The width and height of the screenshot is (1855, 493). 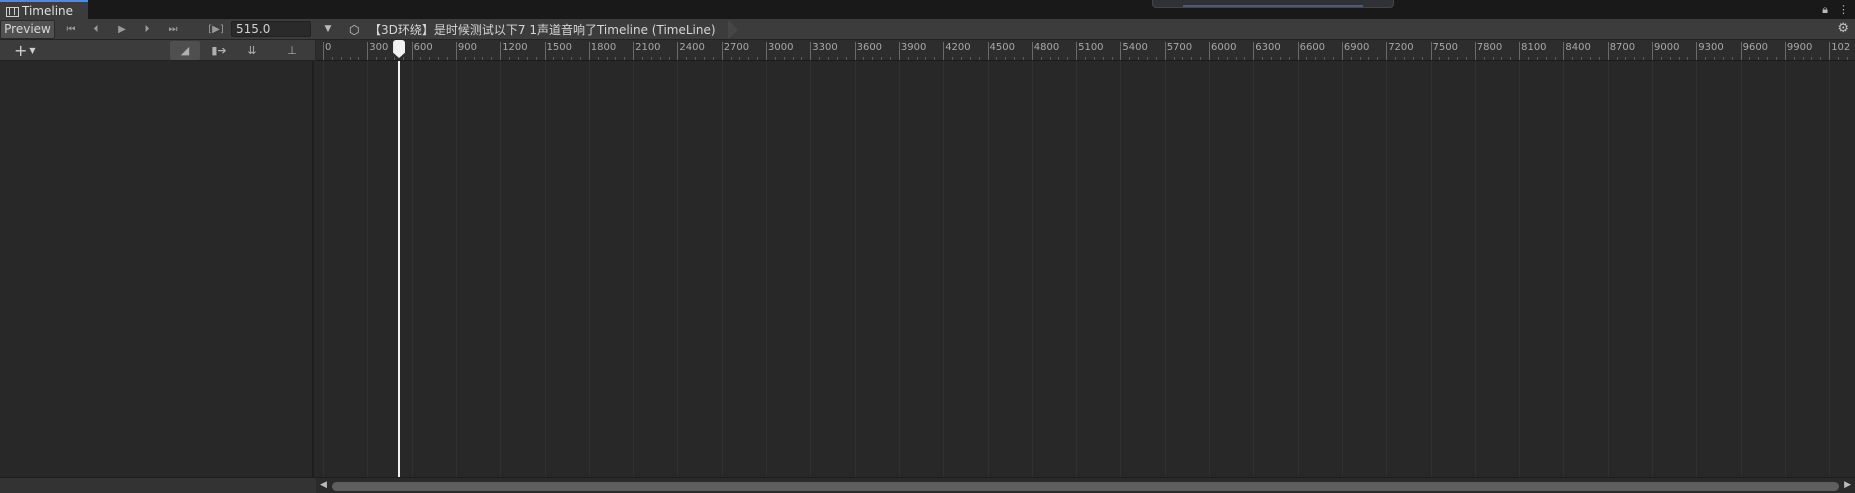 I want to click on lock-icon: 🔒︎, so click(x=1825, y=10).